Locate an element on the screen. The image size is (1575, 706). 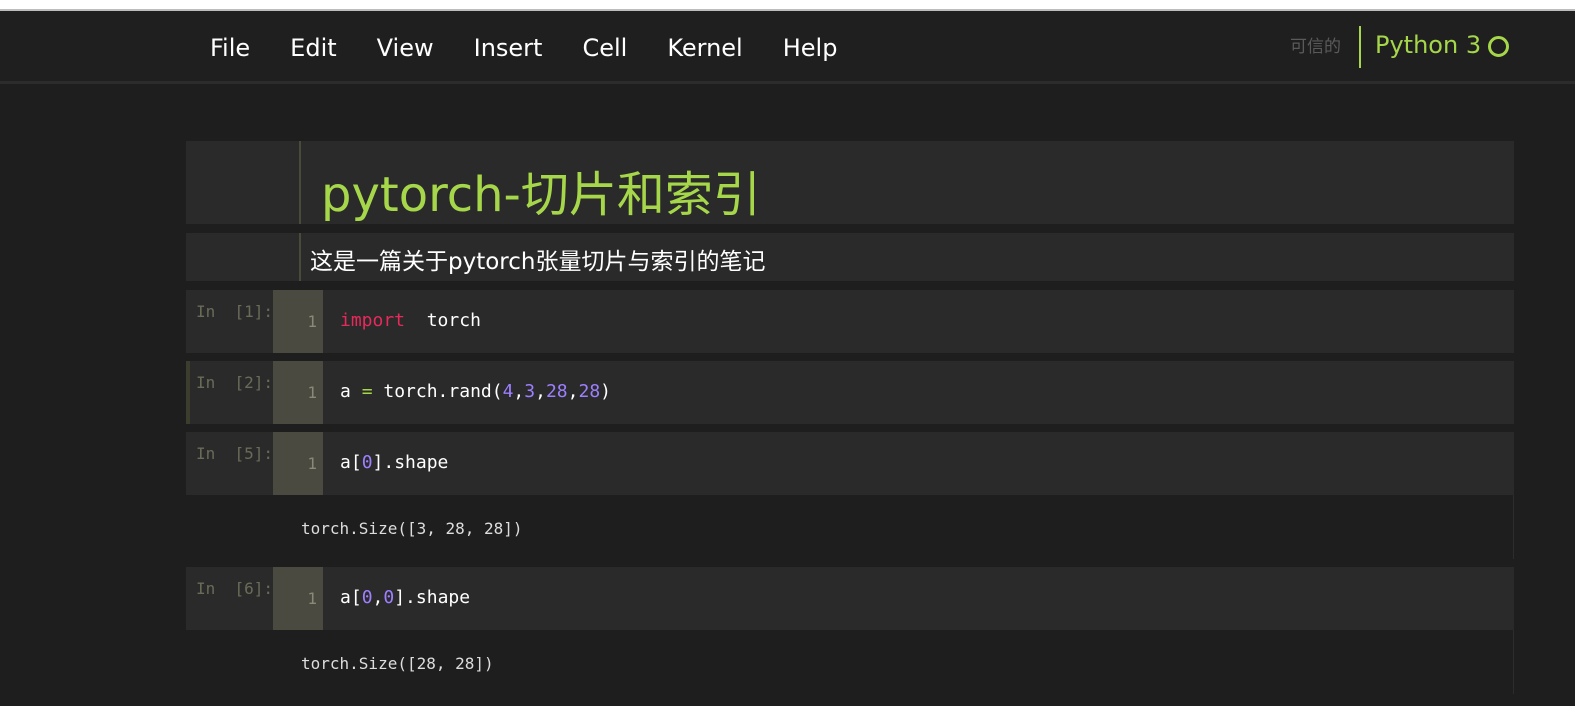
input-prompt: In [5]: is located at coordinates (235, 453).